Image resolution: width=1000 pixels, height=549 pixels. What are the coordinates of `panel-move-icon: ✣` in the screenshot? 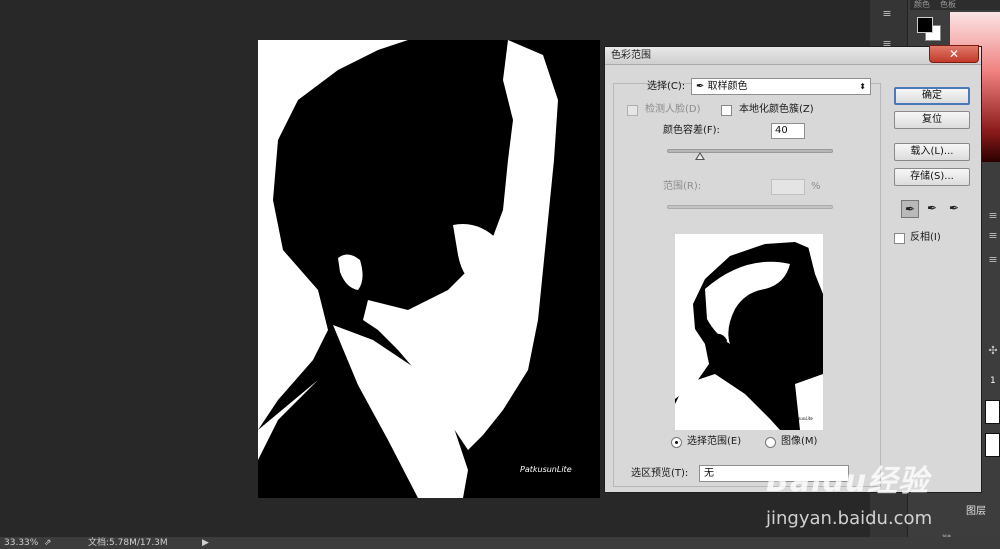 It's located at (993, 351).